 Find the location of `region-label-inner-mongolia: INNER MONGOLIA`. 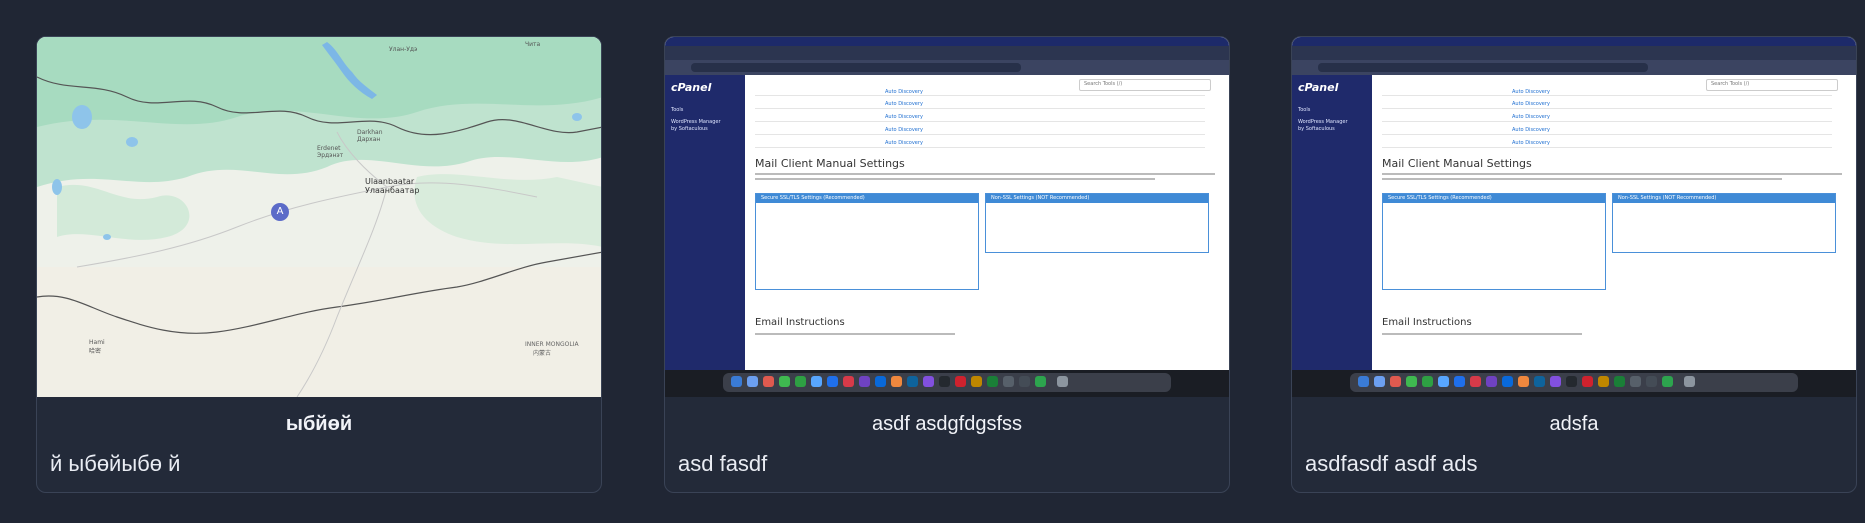

region-label-inner-mongolia: INNER MONGOLIA is located at coordinates (552, 344).